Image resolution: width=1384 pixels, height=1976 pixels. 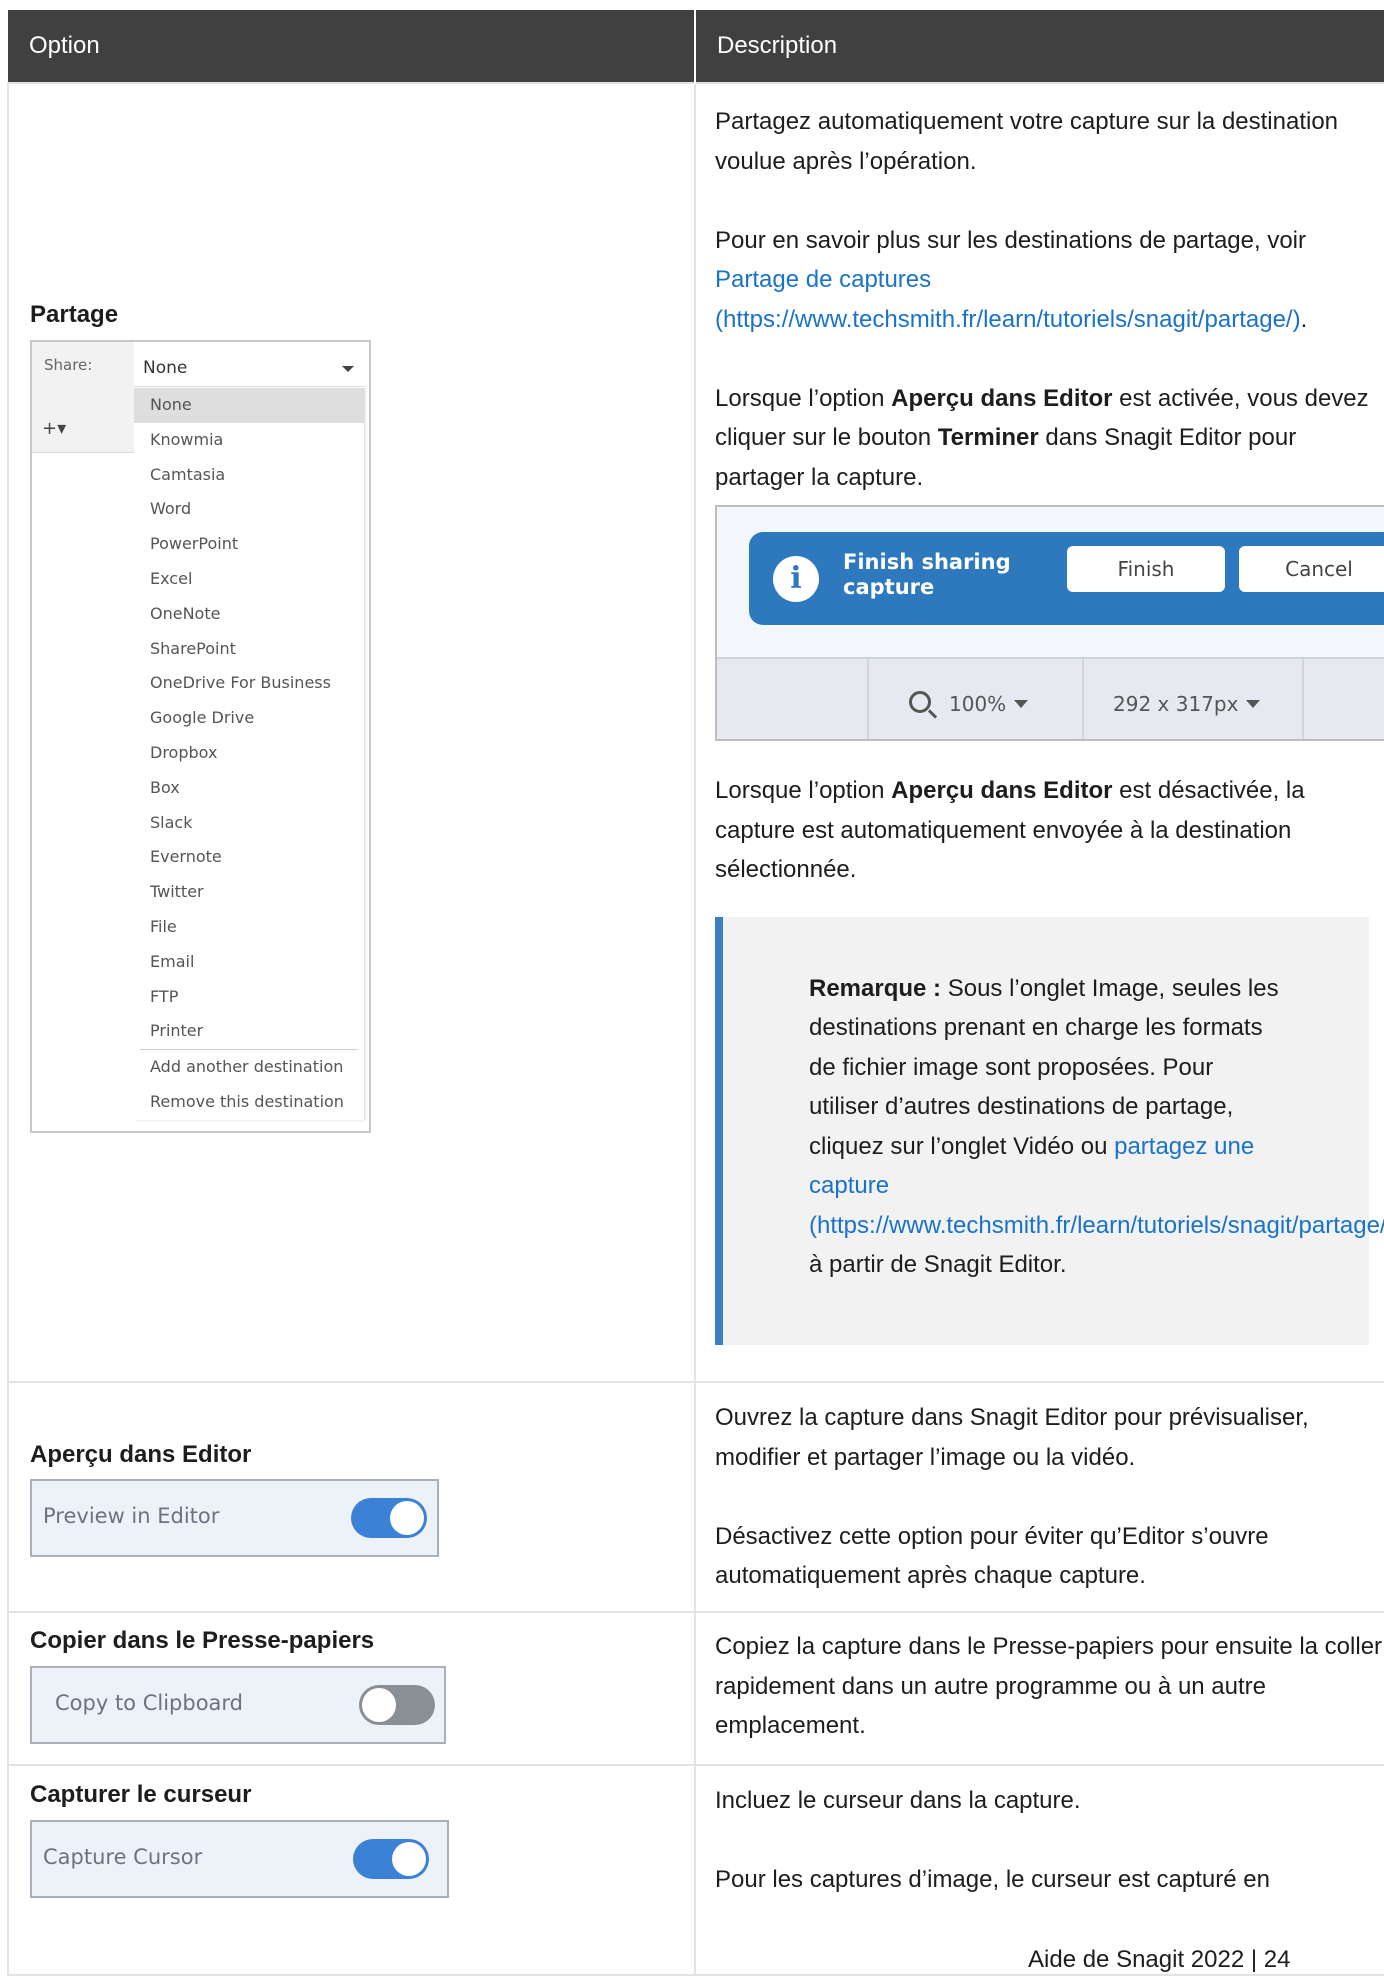 What do you see at coordinates (249, 788) in the screenshot?
I see `share-menu-item: Box` at bounding box center [249, 788].